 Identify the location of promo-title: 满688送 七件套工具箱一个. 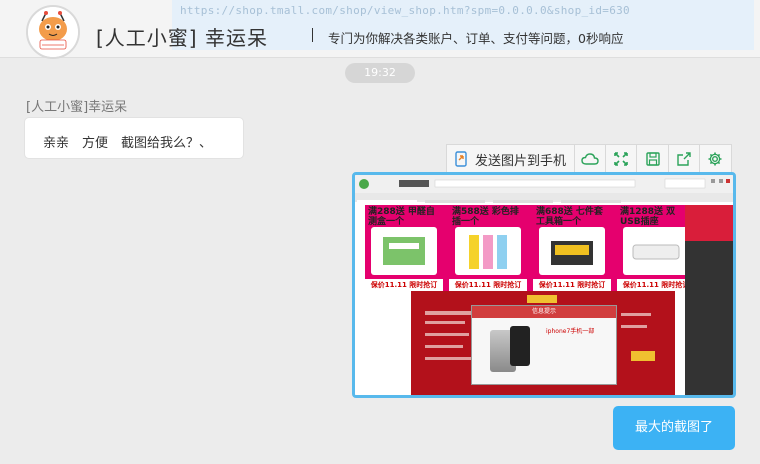
(569, 217).